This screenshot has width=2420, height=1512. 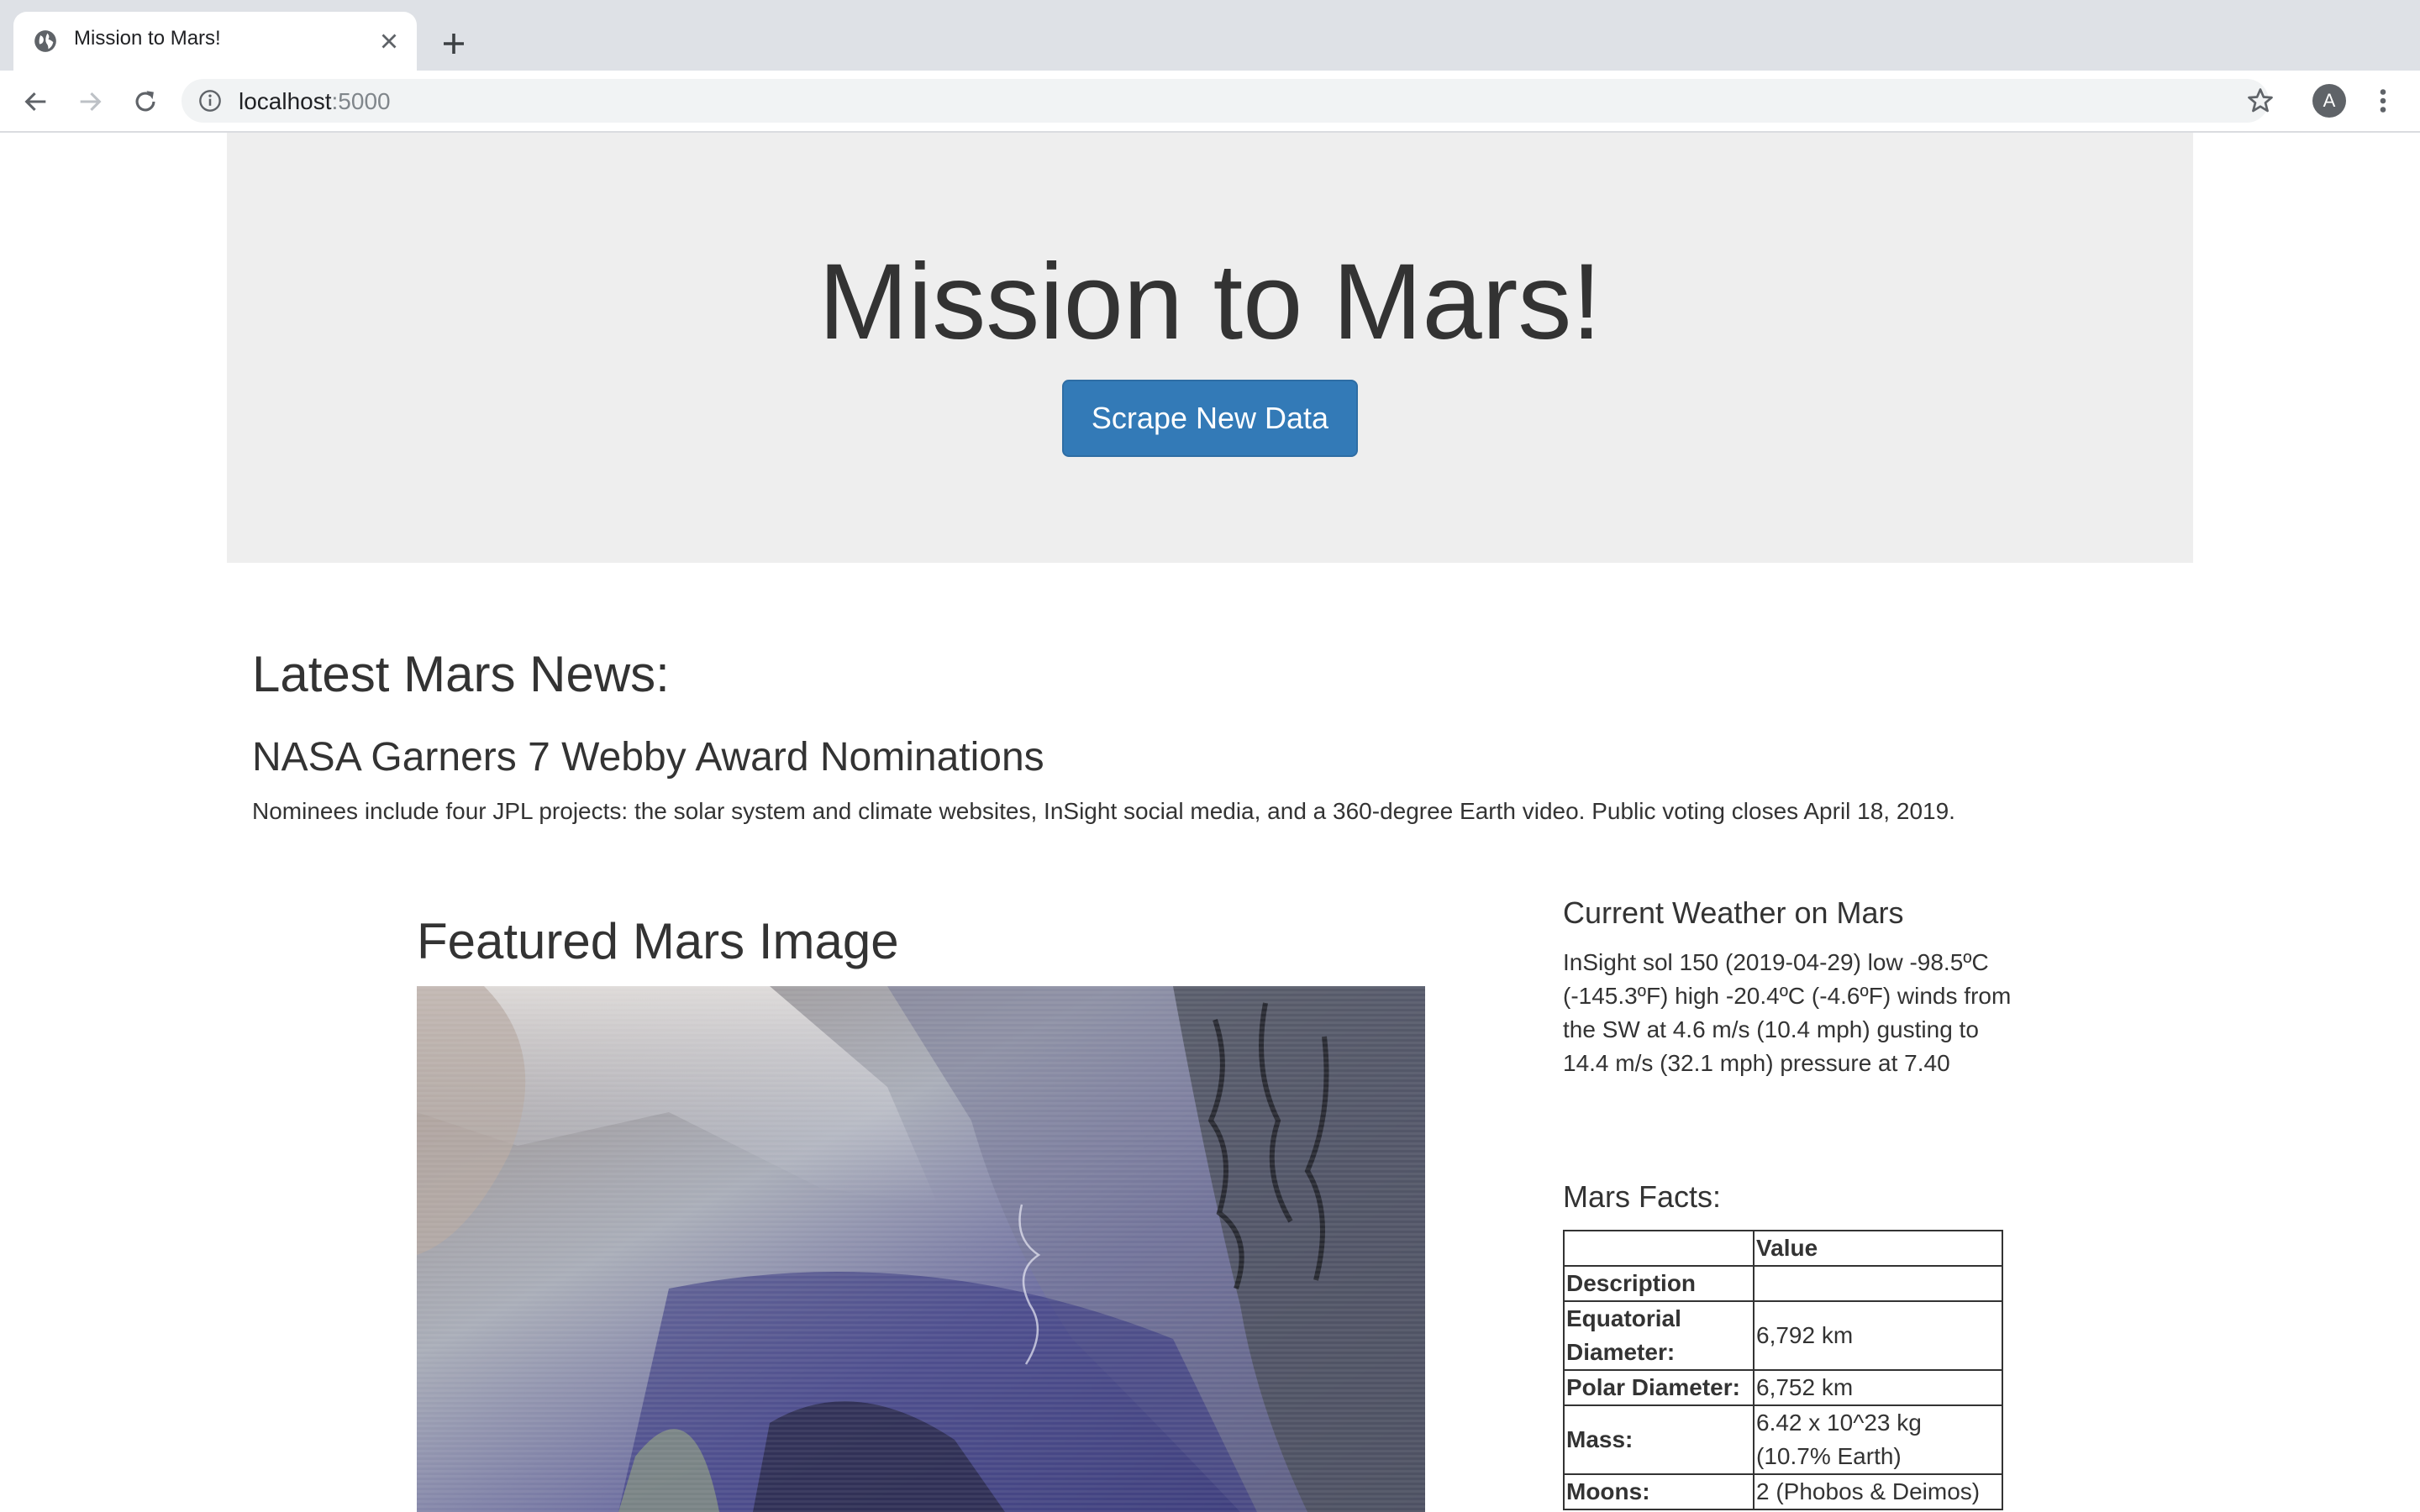 What do you see at coordinates (1878, 1439) in the screenshot?
I see `fact-value: 6.42 x 10^23 kg (10.7% Earth)` at bounding box center [1878, 1439].